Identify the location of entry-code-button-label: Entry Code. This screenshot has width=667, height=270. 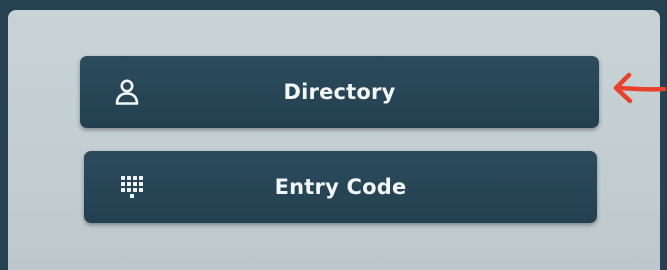
(340, 187).